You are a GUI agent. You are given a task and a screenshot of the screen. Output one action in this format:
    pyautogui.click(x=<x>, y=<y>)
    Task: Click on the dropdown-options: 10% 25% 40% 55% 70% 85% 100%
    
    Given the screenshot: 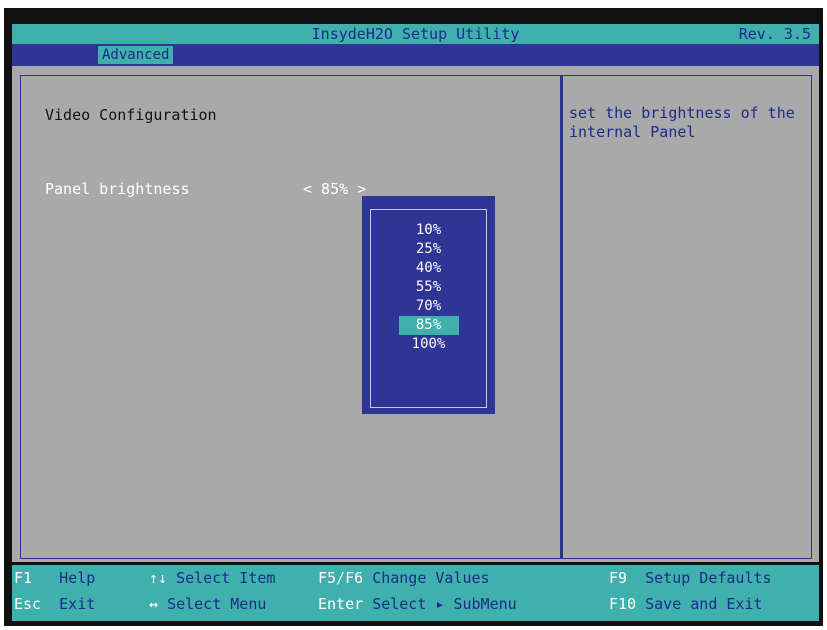 What is the action you would take?
    pyautogui.click(x=428, y=287)
    